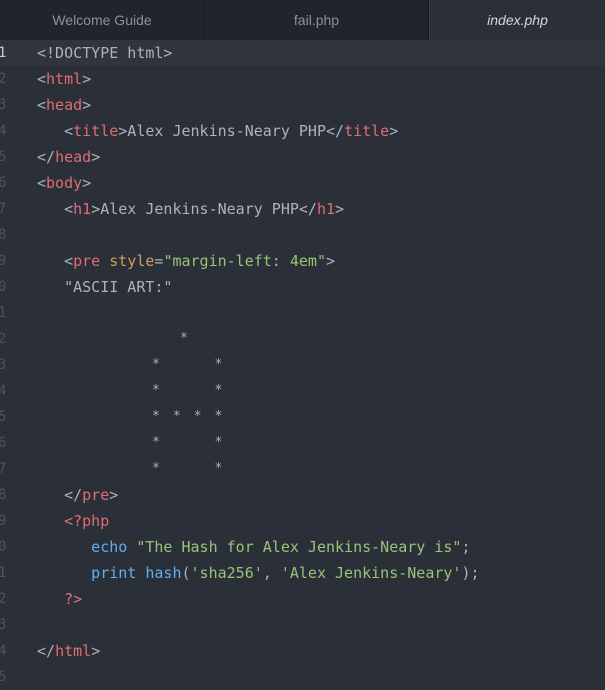 Image resolution: width=605 pixels, height=690 pixels. I want to click on code-token: hash, so click(163, 573).